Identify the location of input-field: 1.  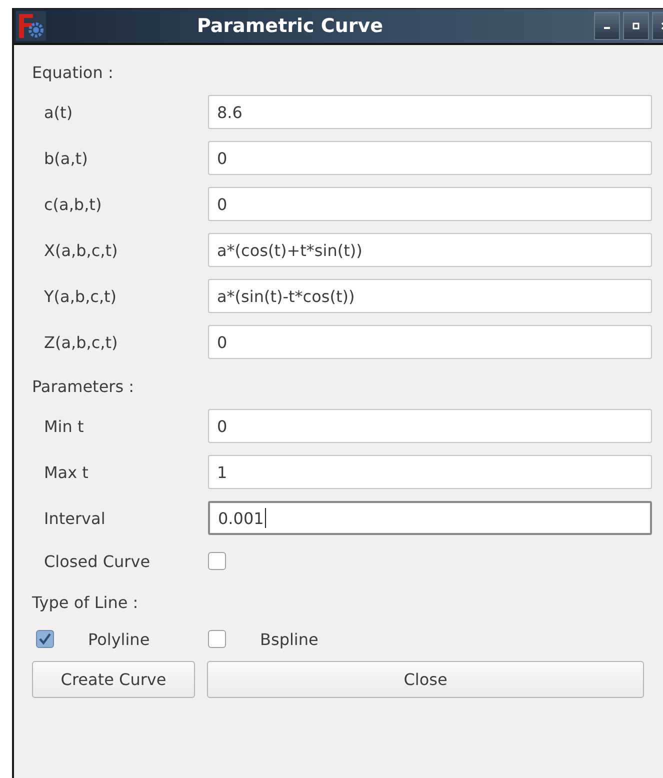
(430, 472).